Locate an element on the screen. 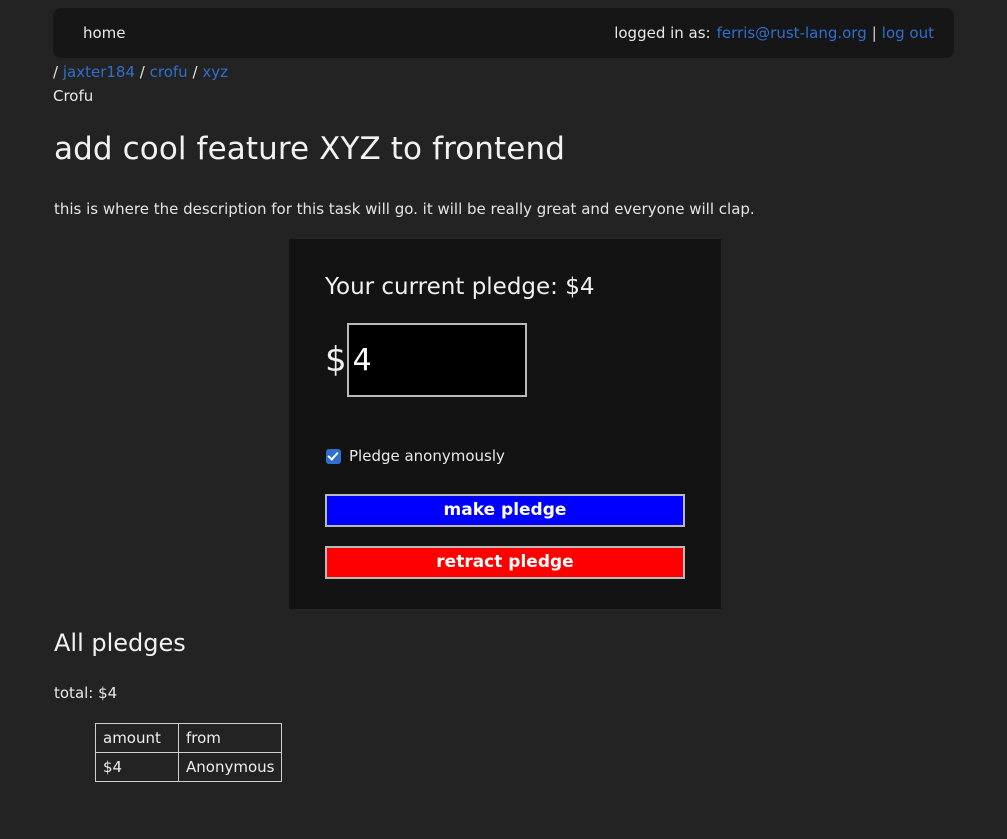 The width and height of the screenshot is (1007, 839). nav-home-link: home is located at coordinates (104, 33).